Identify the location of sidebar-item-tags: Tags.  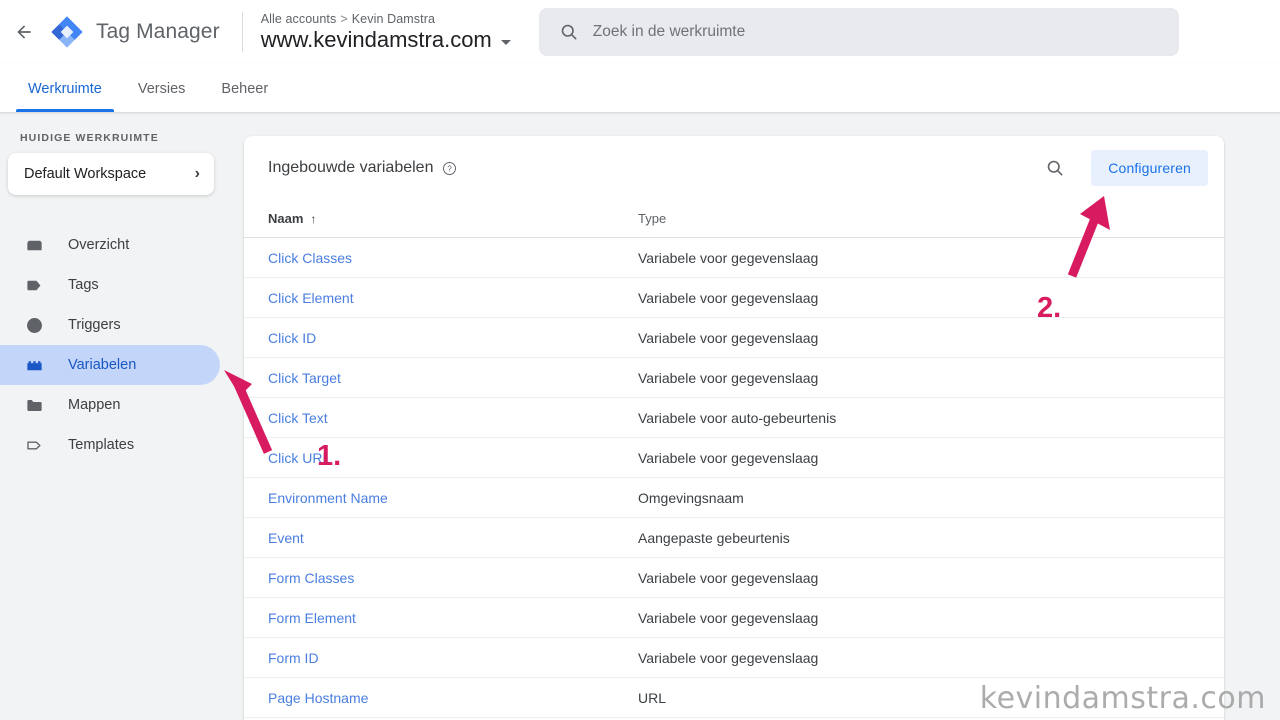
(110, 285).